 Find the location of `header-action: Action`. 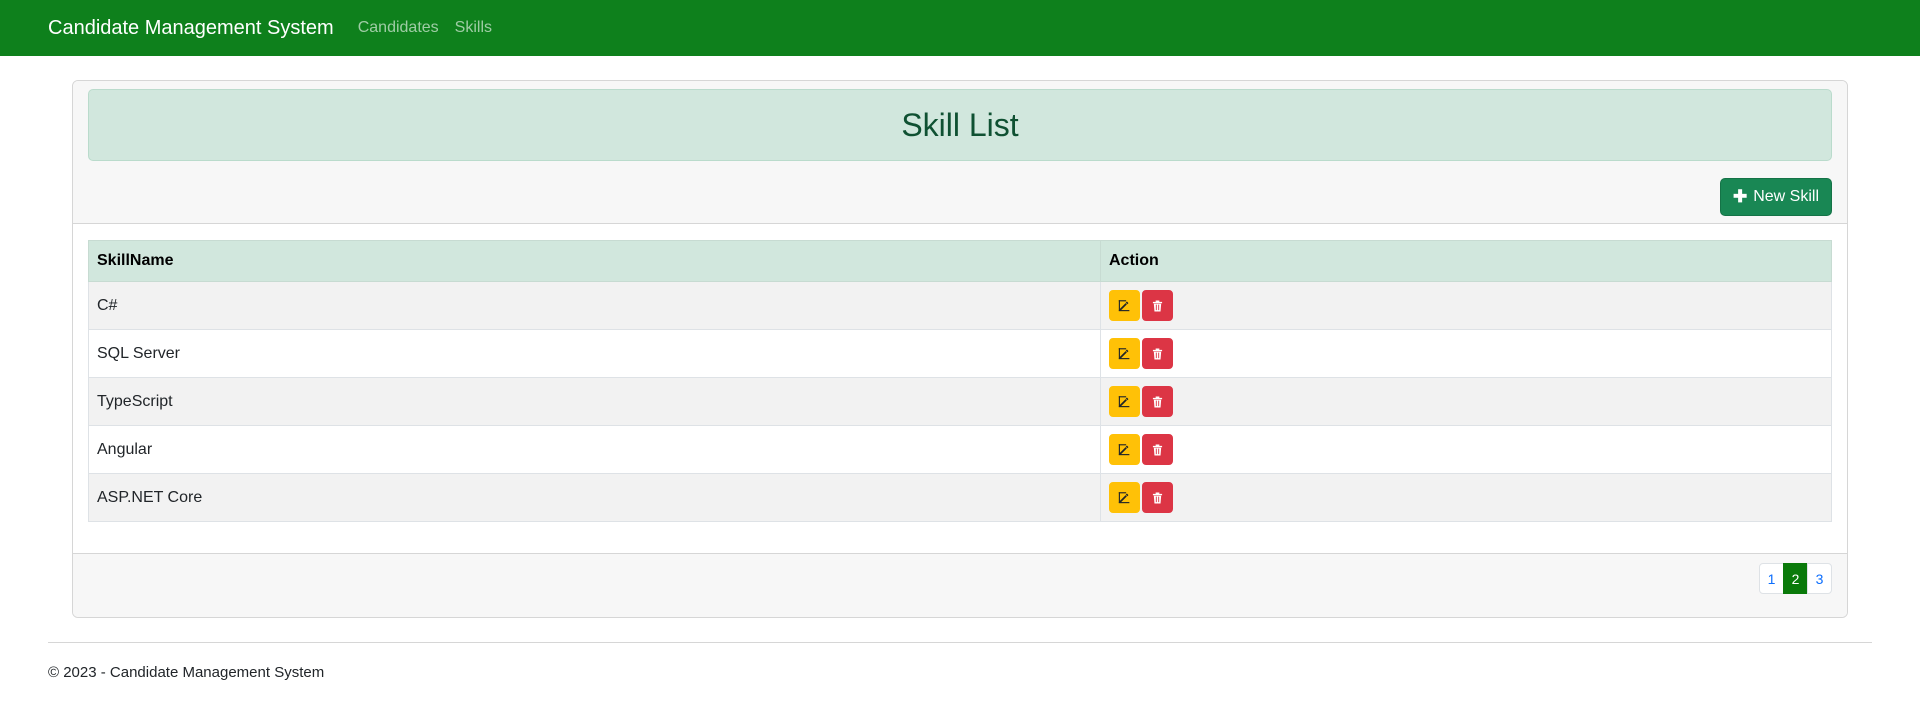

header-action: Action is located at coordinates (1466, 261).